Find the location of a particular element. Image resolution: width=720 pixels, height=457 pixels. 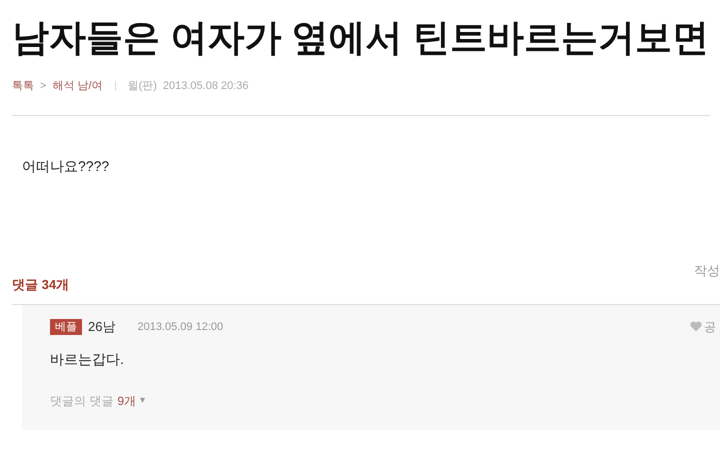

category-link: 톡톡 is located at coordinates (23, 86).